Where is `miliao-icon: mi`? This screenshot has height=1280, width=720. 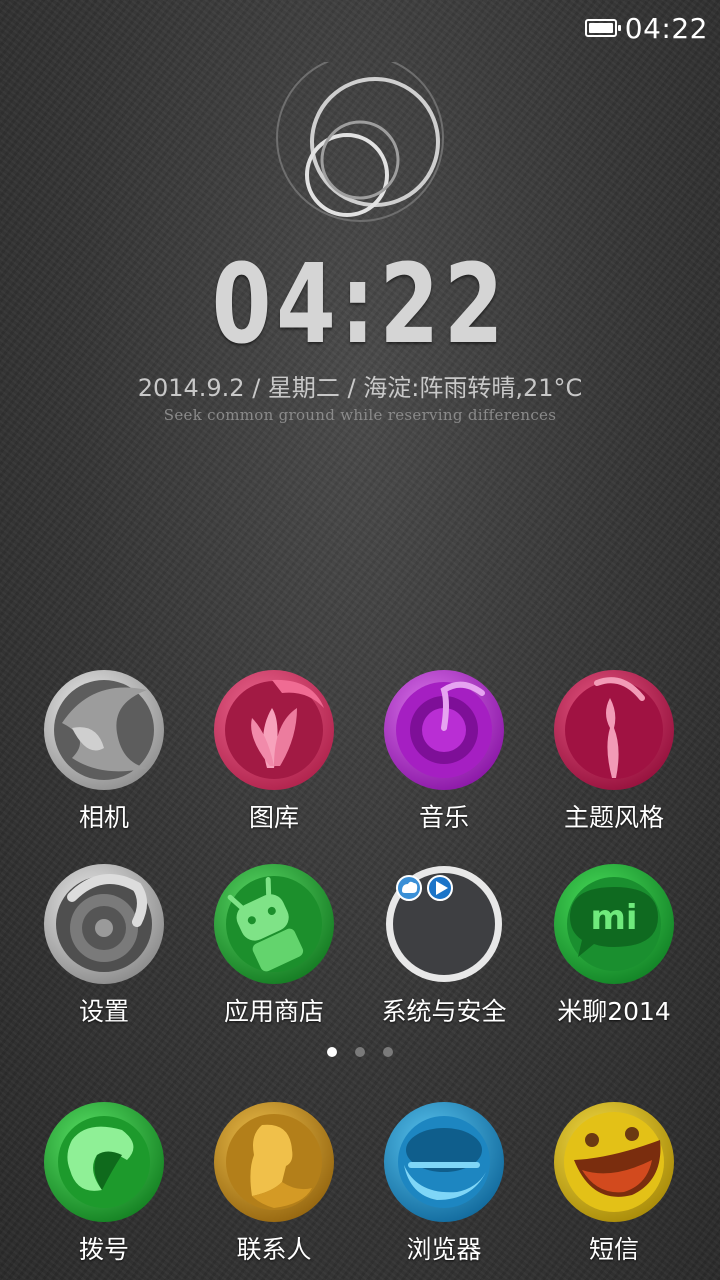 miliao-icon: mi is located at coordinates (614, 924).